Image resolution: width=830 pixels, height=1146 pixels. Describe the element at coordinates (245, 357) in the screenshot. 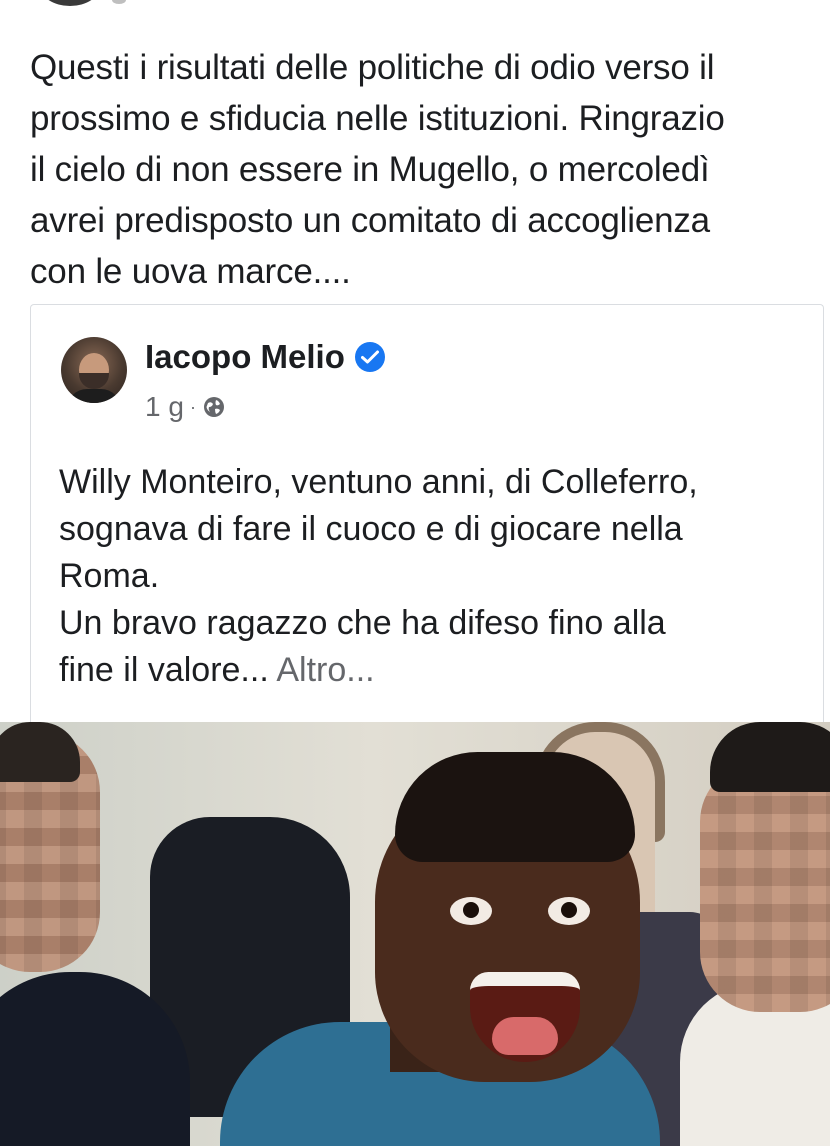

I see `author-name: Iacopo Melio` at that location.